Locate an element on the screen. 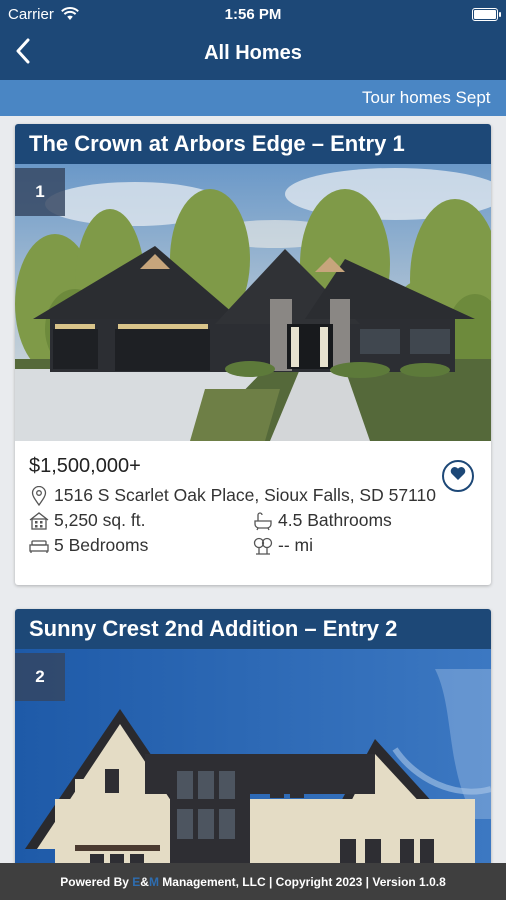  battery-icon is located at coordinates (486, 14).